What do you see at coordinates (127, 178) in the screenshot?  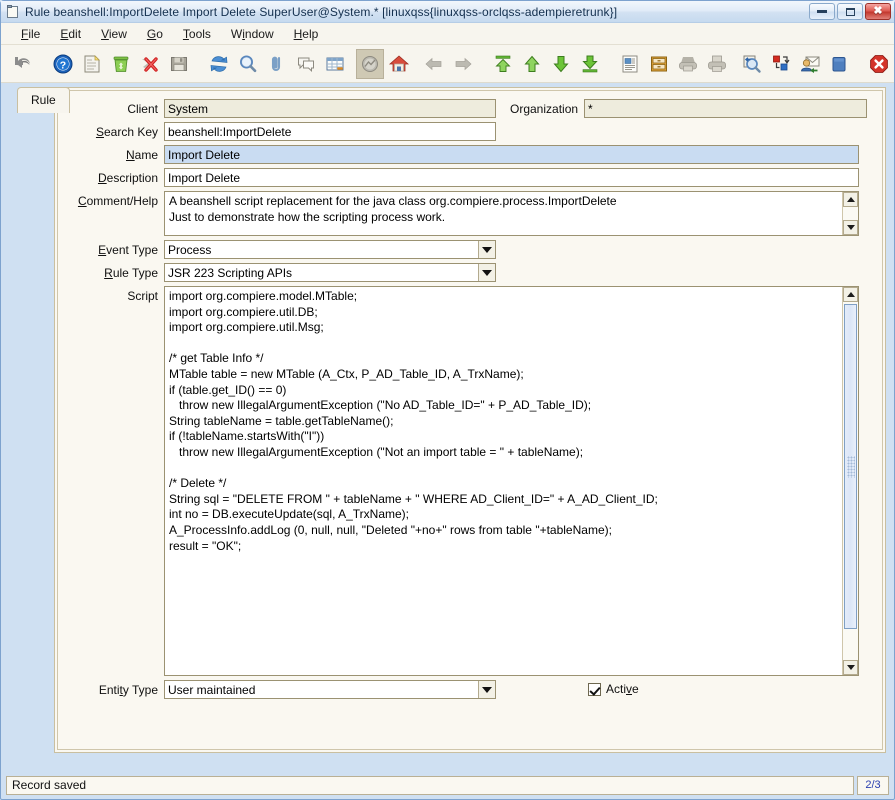 I see `description-label: Description` at bounding box center [127, 178].